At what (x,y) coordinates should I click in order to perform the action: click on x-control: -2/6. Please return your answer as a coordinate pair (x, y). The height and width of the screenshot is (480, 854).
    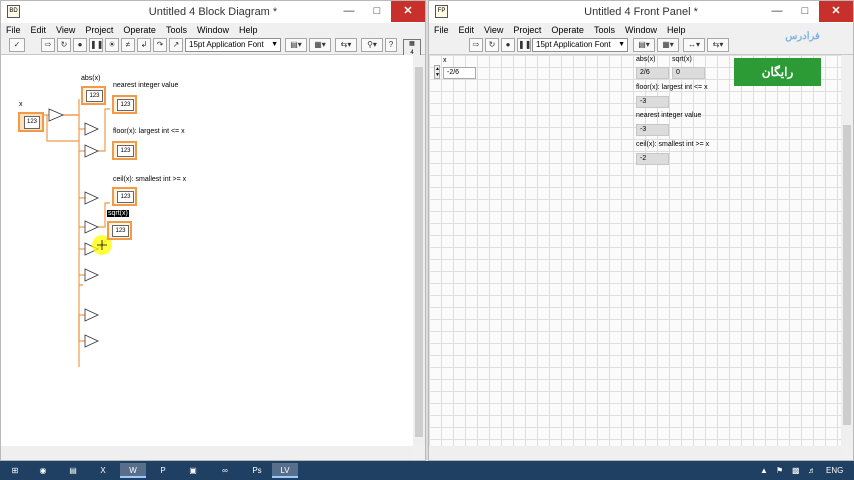
    Looking at the image, I should click on (459, 73).